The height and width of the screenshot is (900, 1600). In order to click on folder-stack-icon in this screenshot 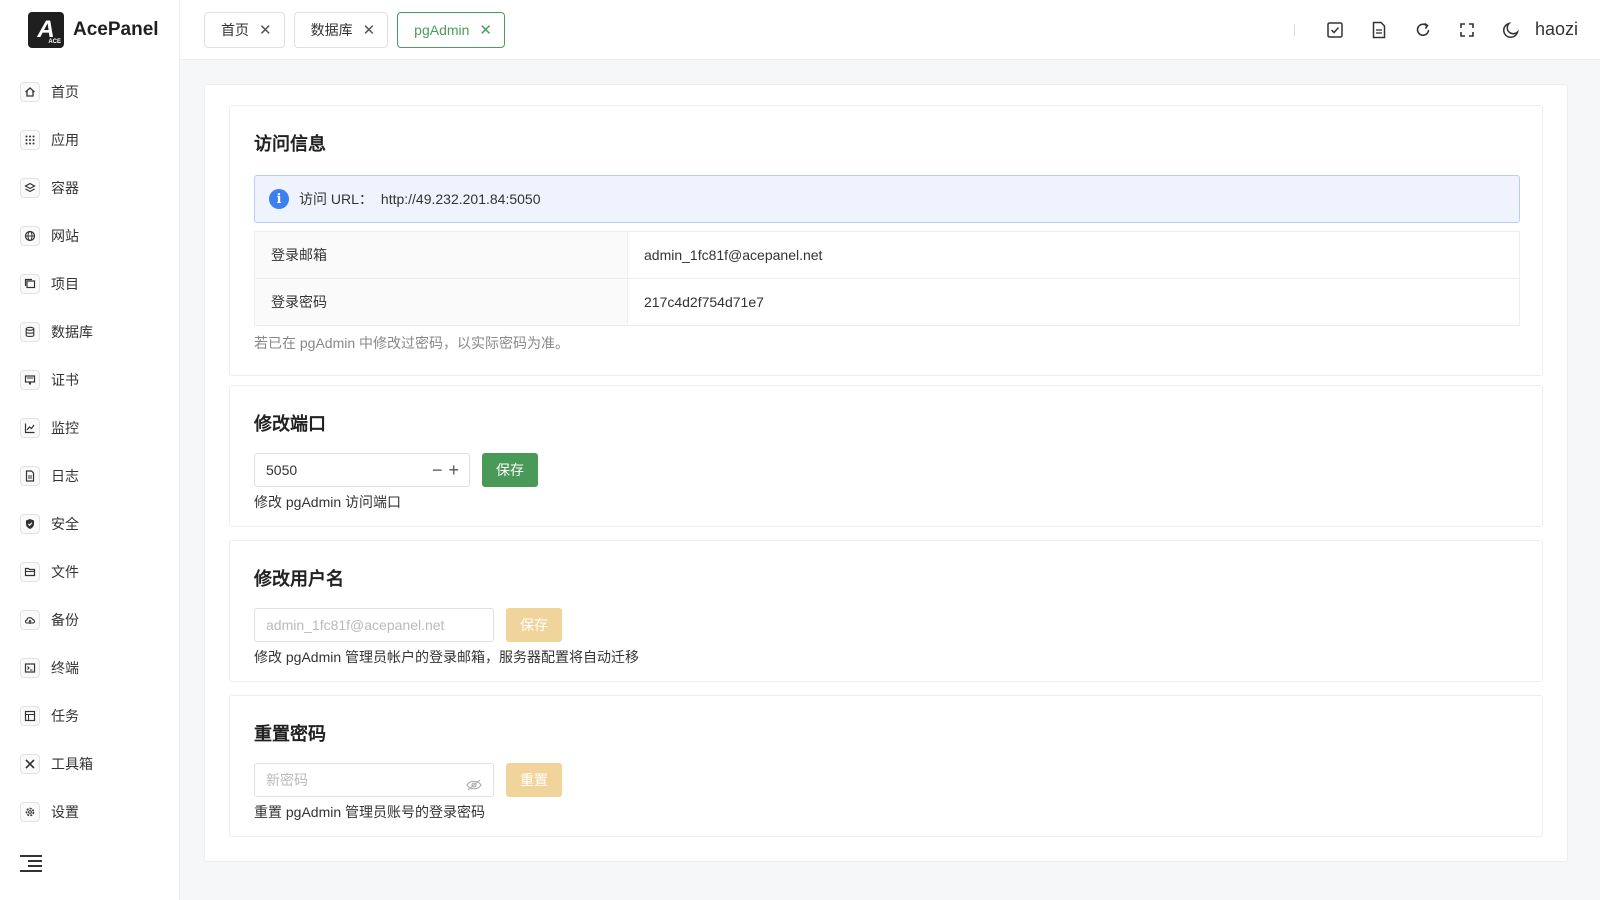, I will do `click(30, 284)`.